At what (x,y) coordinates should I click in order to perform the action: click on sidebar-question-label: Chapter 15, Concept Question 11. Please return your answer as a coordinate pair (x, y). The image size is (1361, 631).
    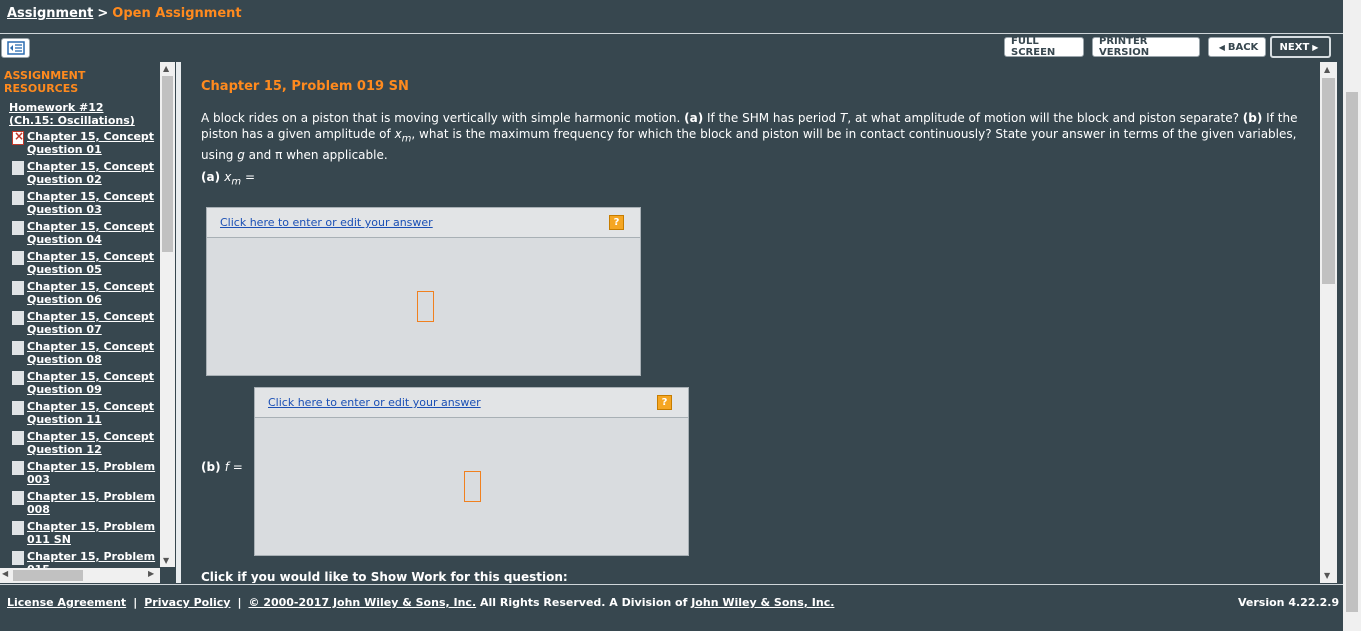
    Looking at the image, I should click on (92, 413).